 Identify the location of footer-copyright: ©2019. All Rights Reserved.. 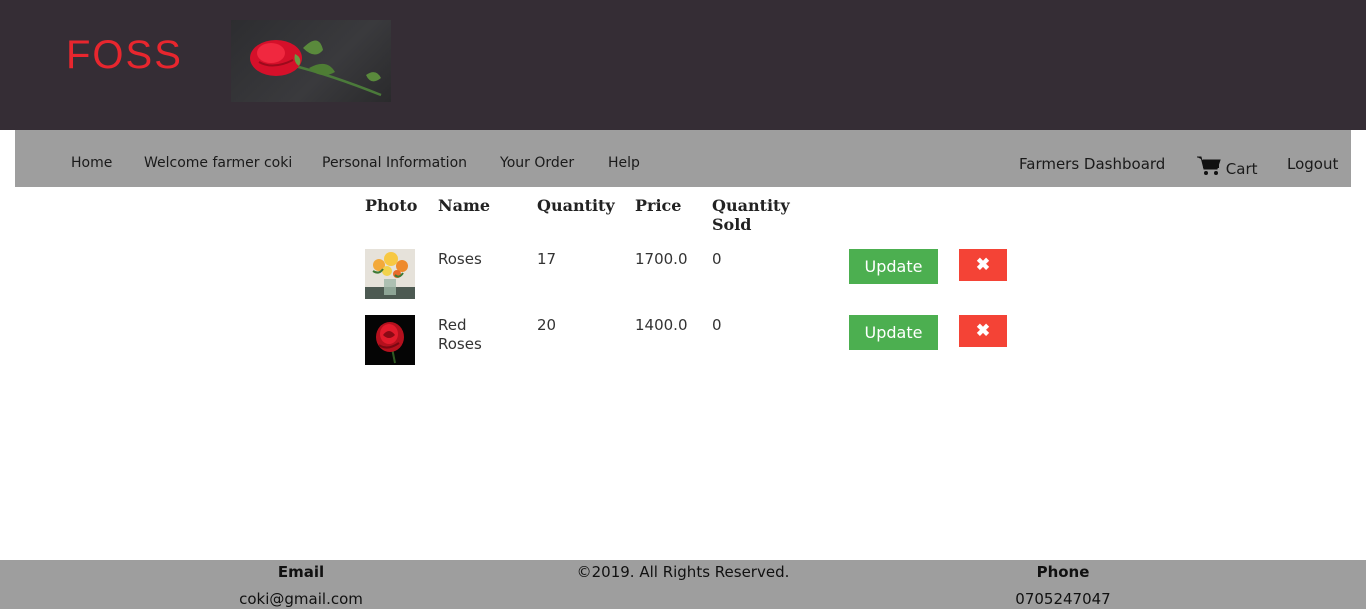
(683, 572).